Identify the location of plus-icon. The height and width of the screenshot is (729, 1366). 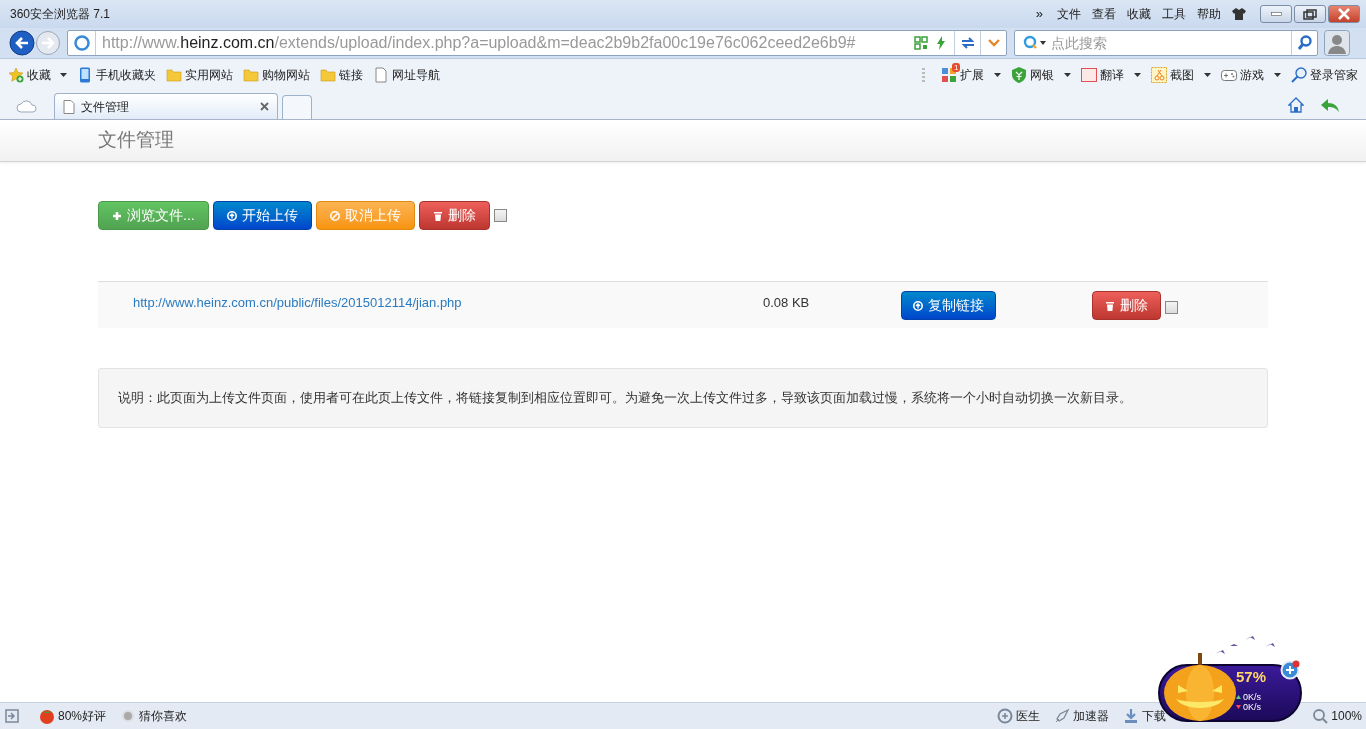
(117, 215).